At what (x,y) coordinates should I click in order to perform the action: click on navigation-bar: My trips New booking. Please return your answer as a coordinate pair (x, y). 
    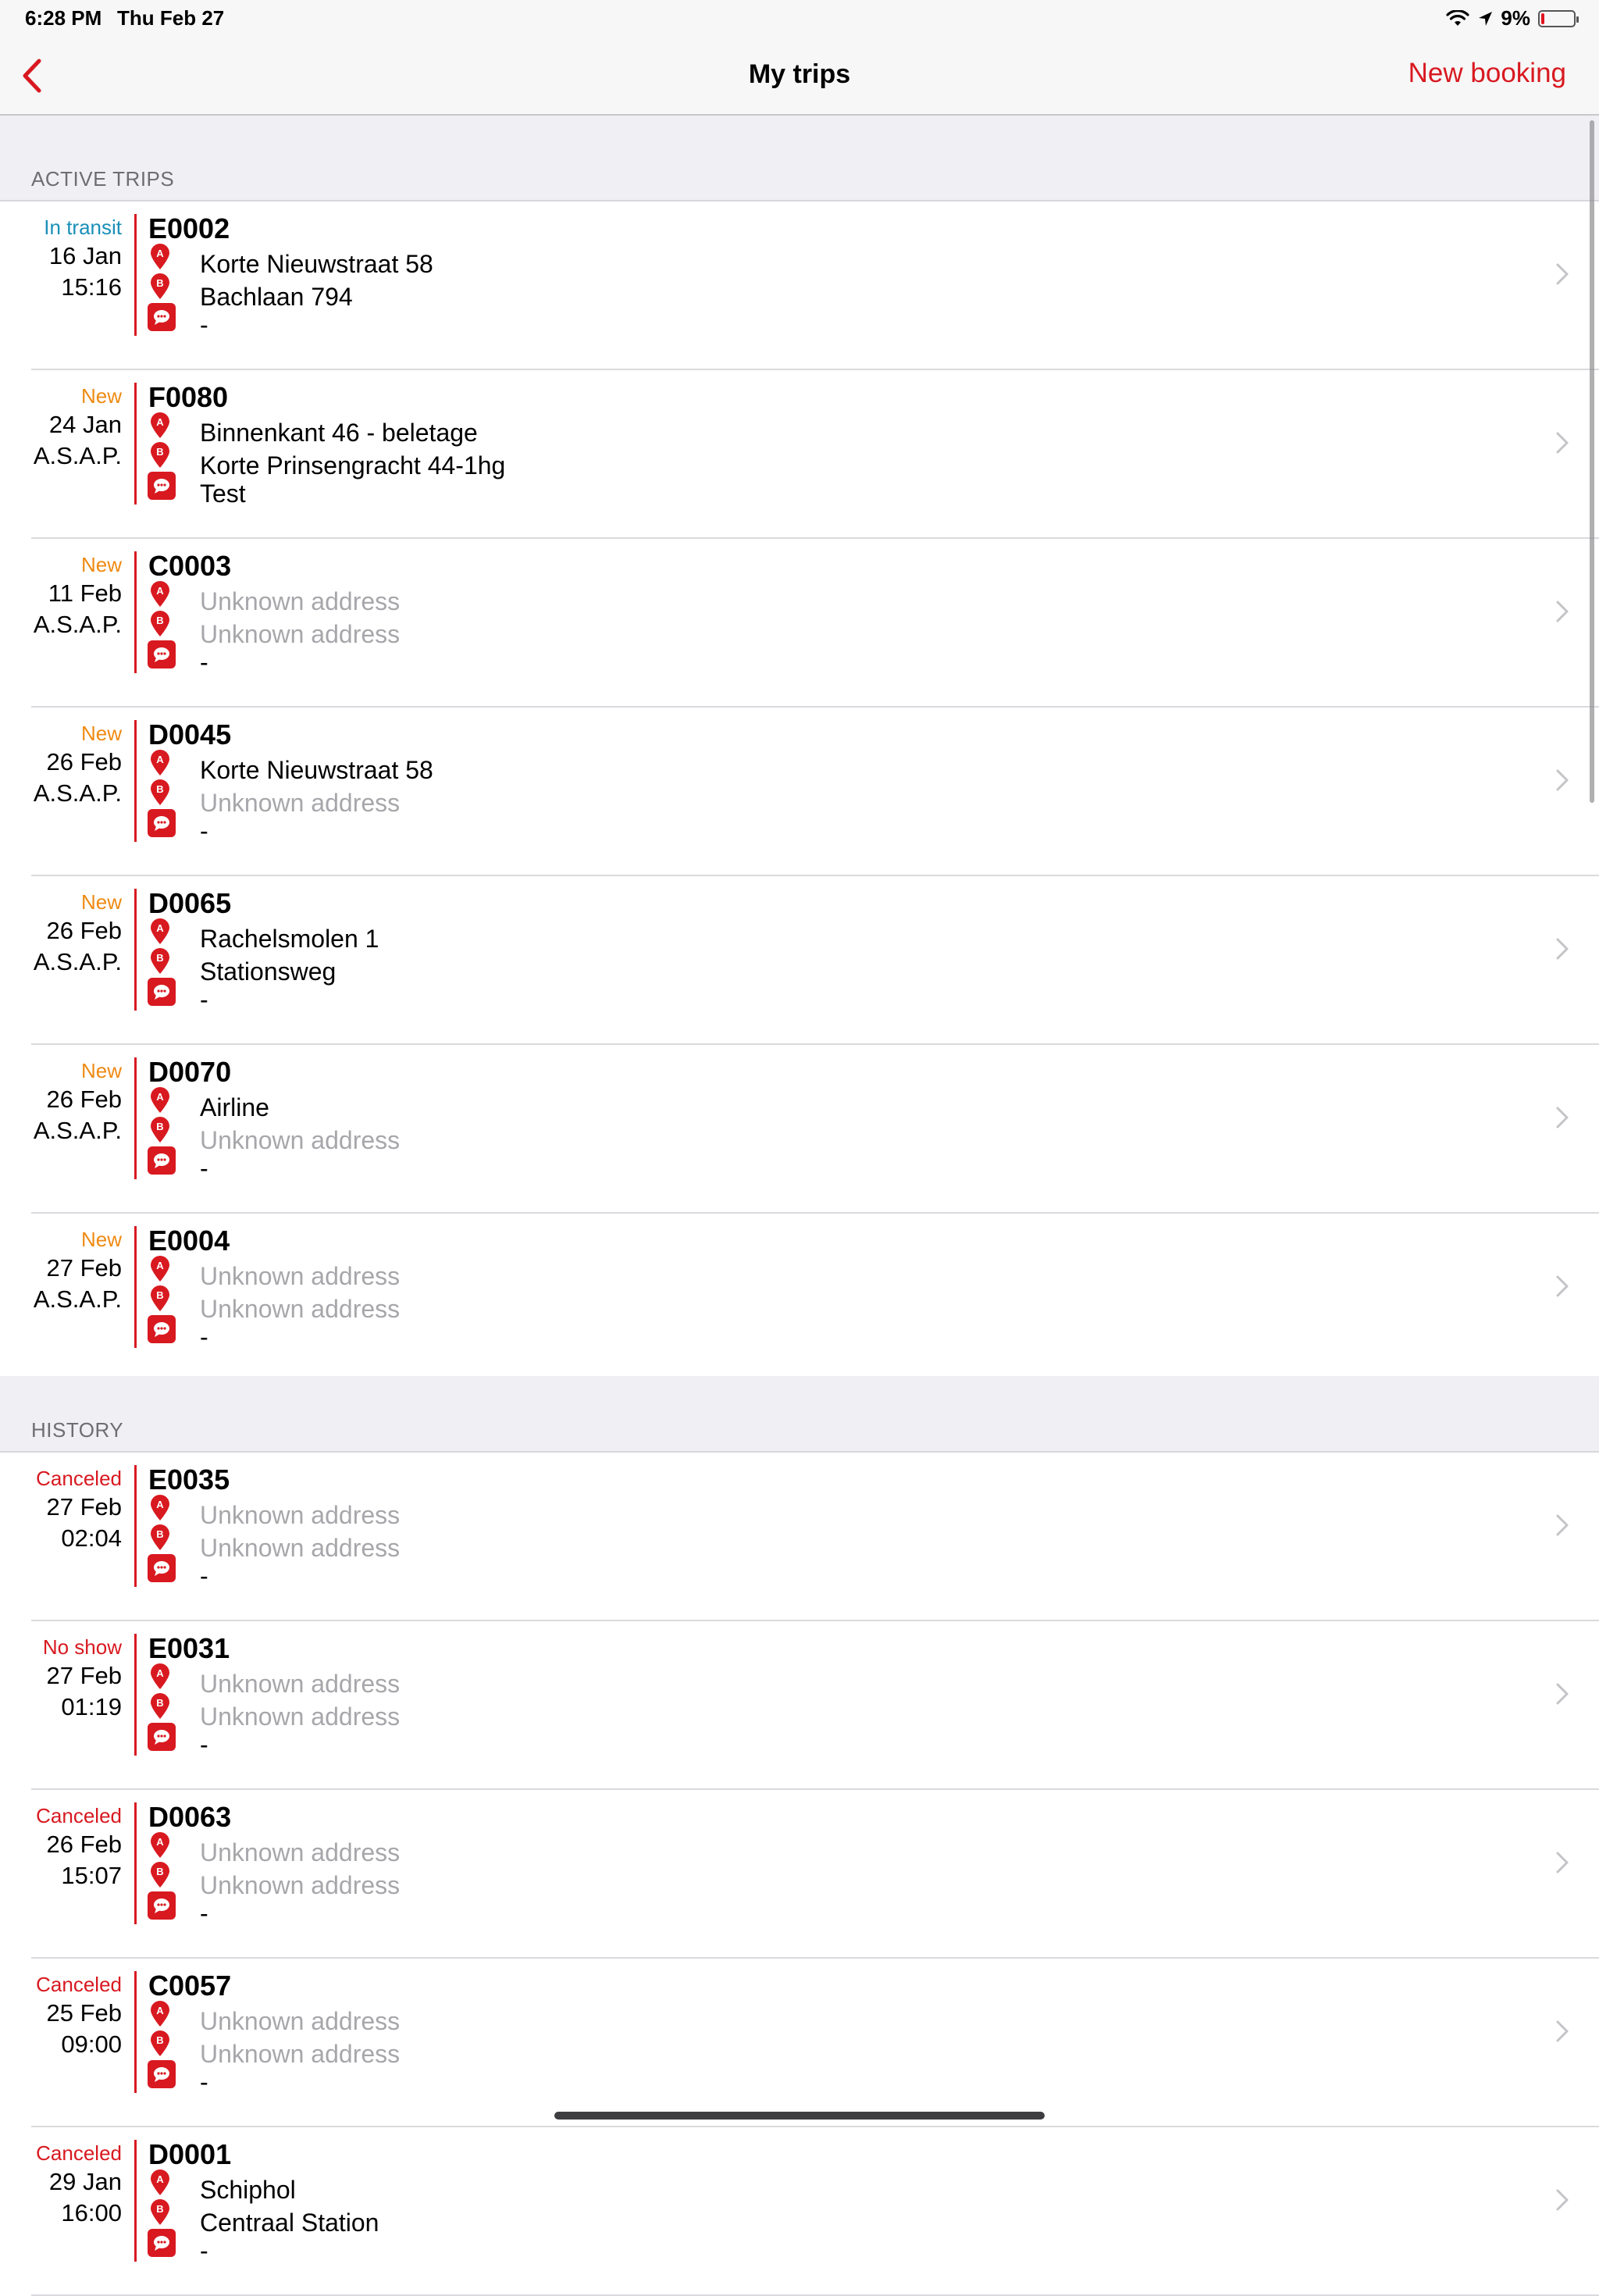
    Looking at the image, I should click on (799, 76).